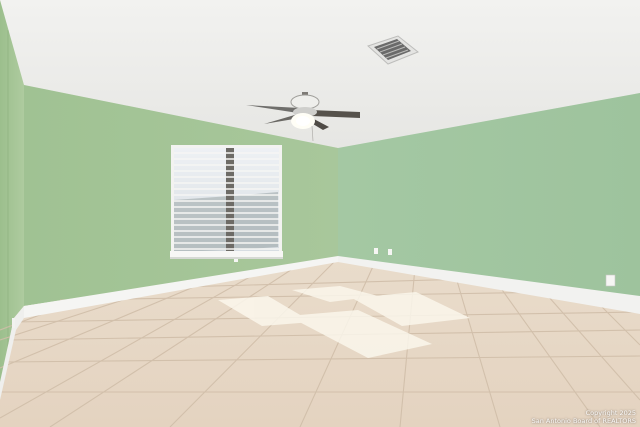 This screenshot has height=427, width=640. Describe the element at coordinates (610, 413) in the screenshot. I see `watermark-line-1: Copyright 2025` at that location.